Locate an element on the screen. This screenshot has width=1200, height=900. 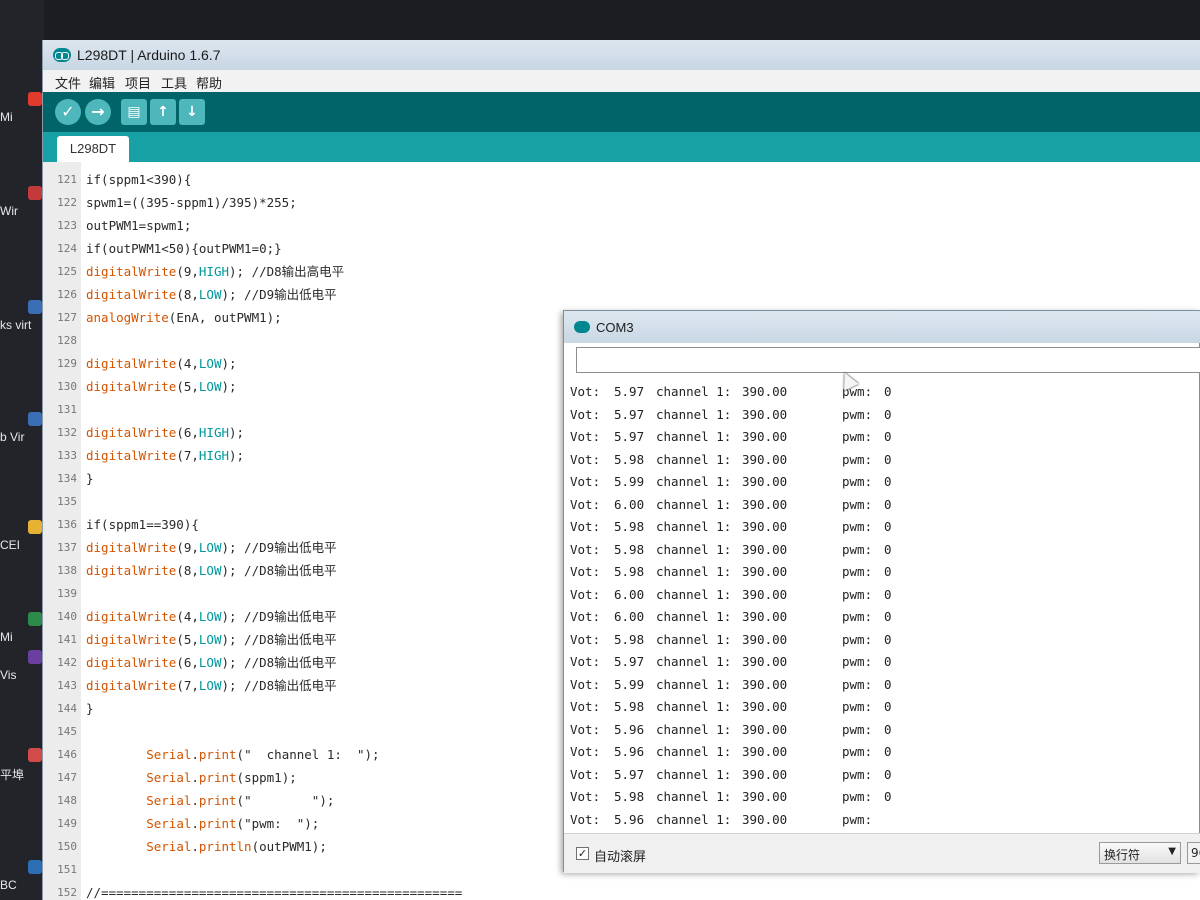
serial-send-input is located at coordinates (888, 360).